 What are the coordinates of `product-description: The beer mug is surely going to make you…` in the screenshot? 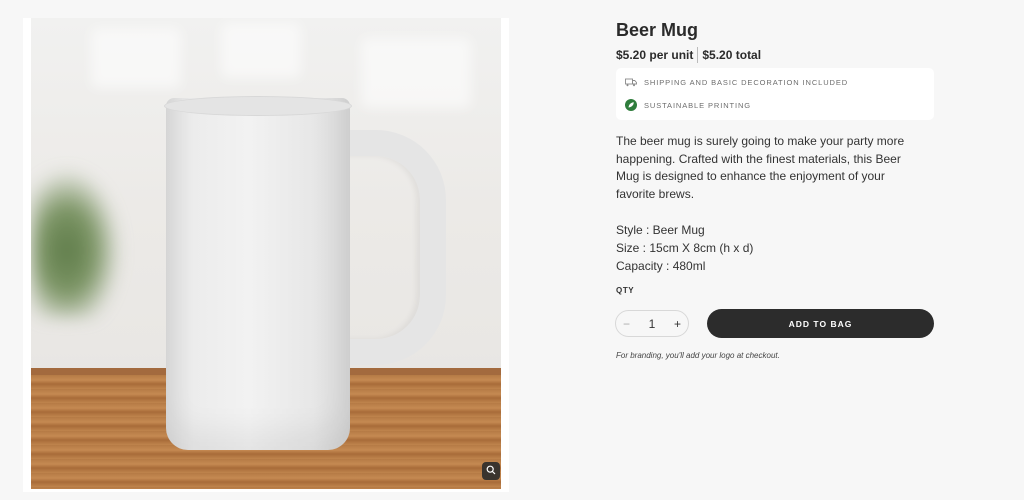 It's located at (760, 167).